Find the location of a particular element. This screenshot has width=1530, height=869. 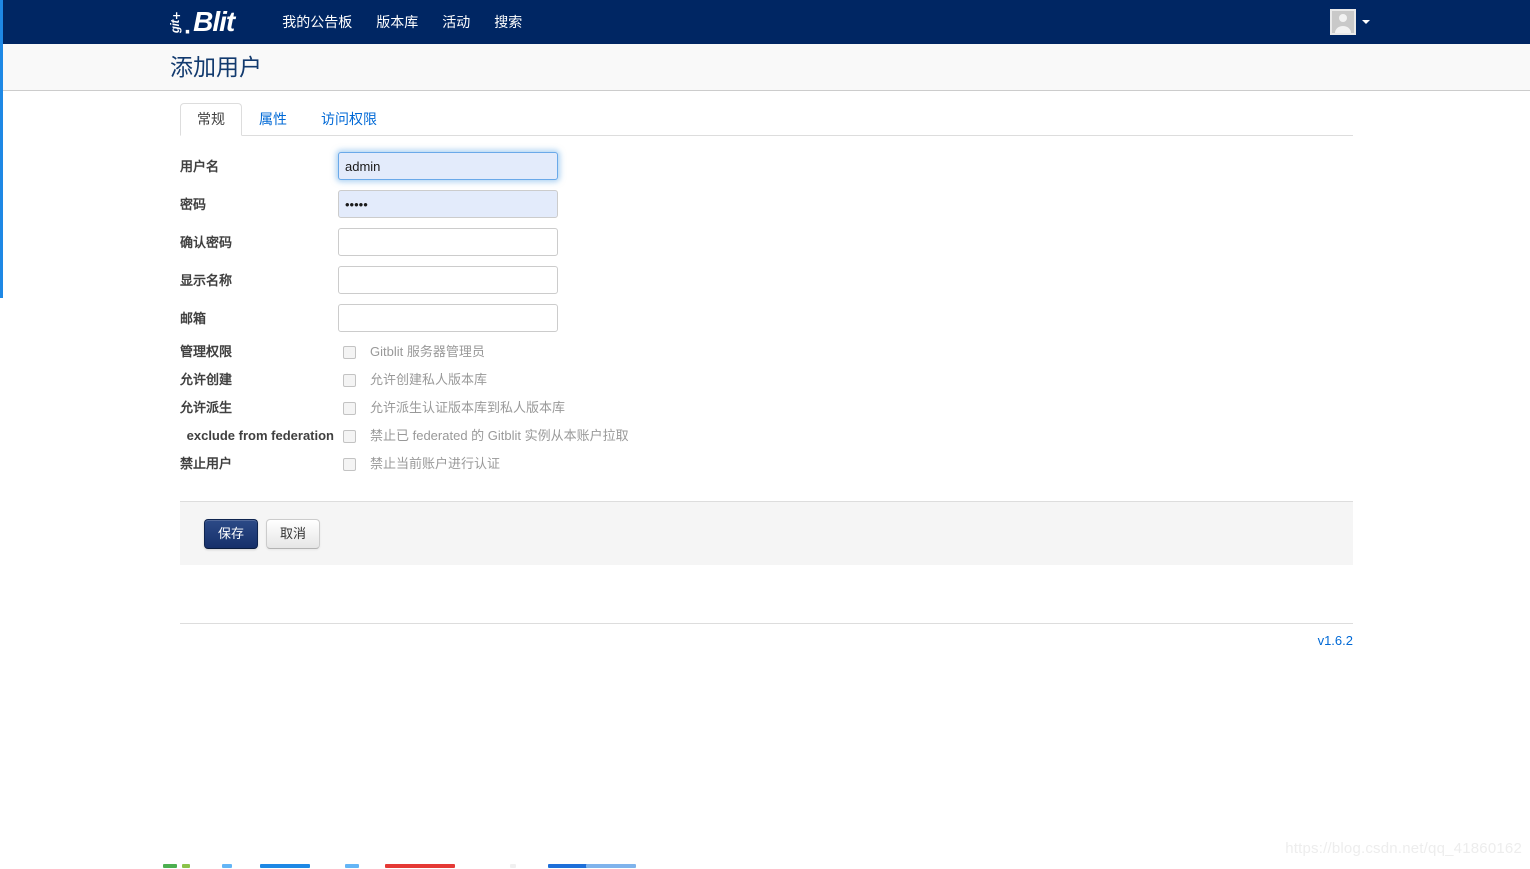

logo-blit-text: Blit is located at coordinates (214, 21).